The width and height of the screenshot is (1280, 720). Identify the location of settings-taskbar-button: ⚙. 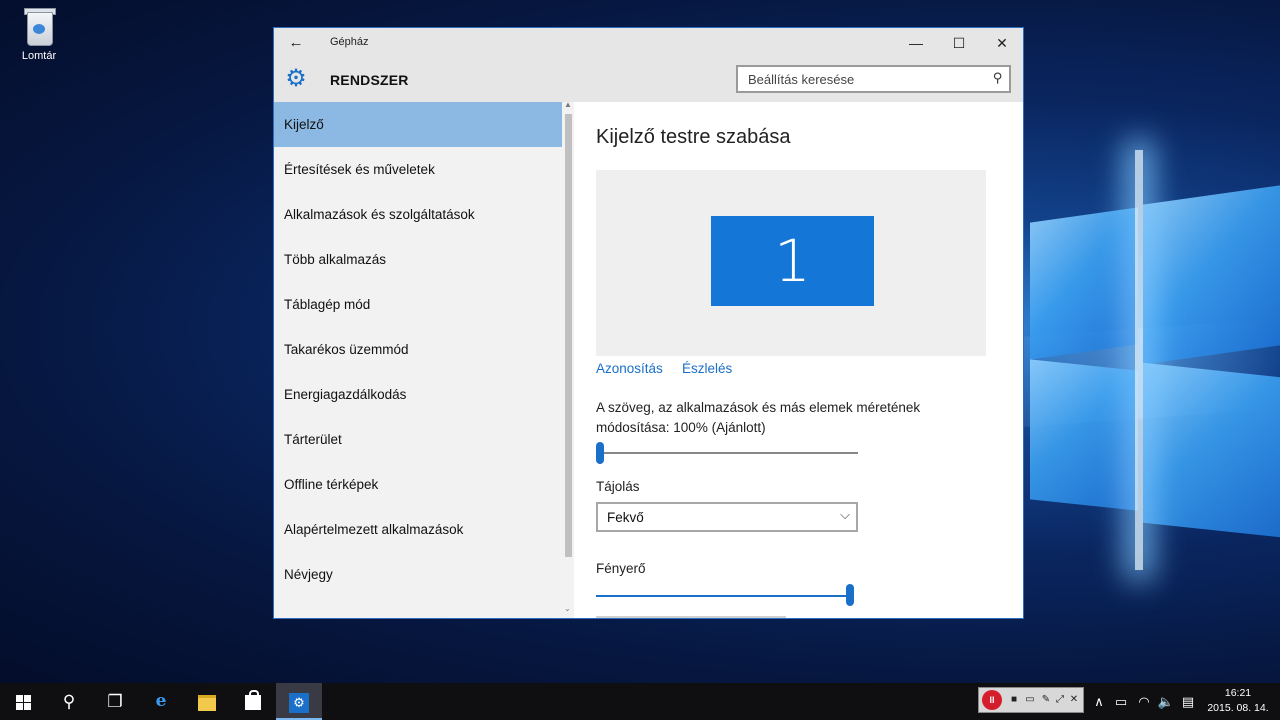
(299, 701).